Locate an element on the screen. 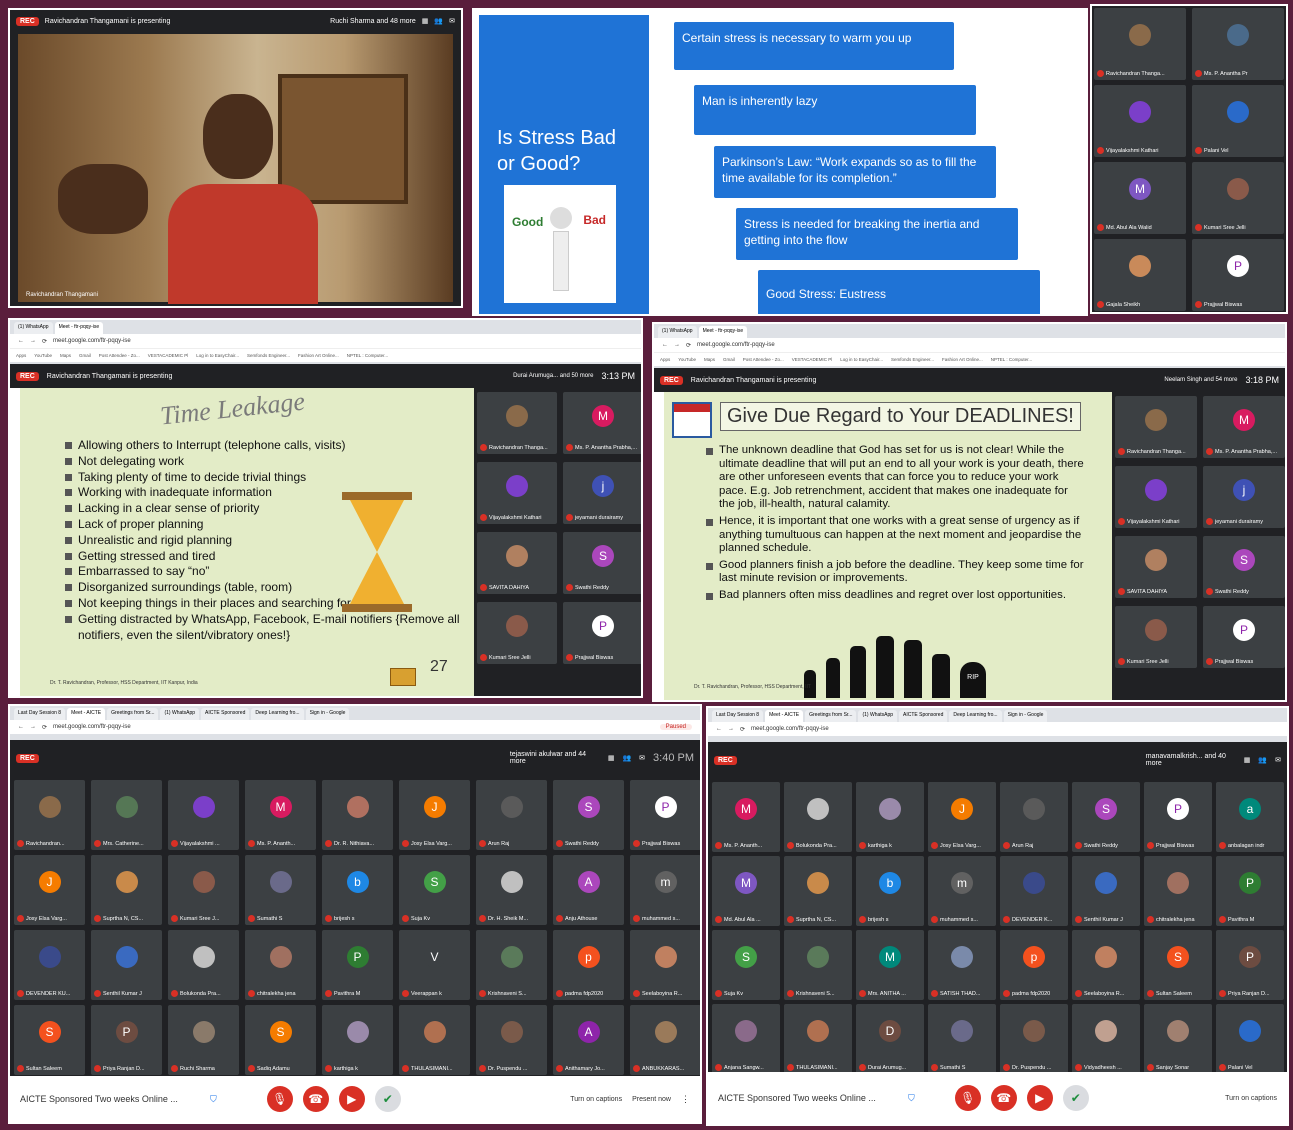 The image size is (1293, 1130). participant-tile: Palani Vel is located at coordinates (1250, 1039).